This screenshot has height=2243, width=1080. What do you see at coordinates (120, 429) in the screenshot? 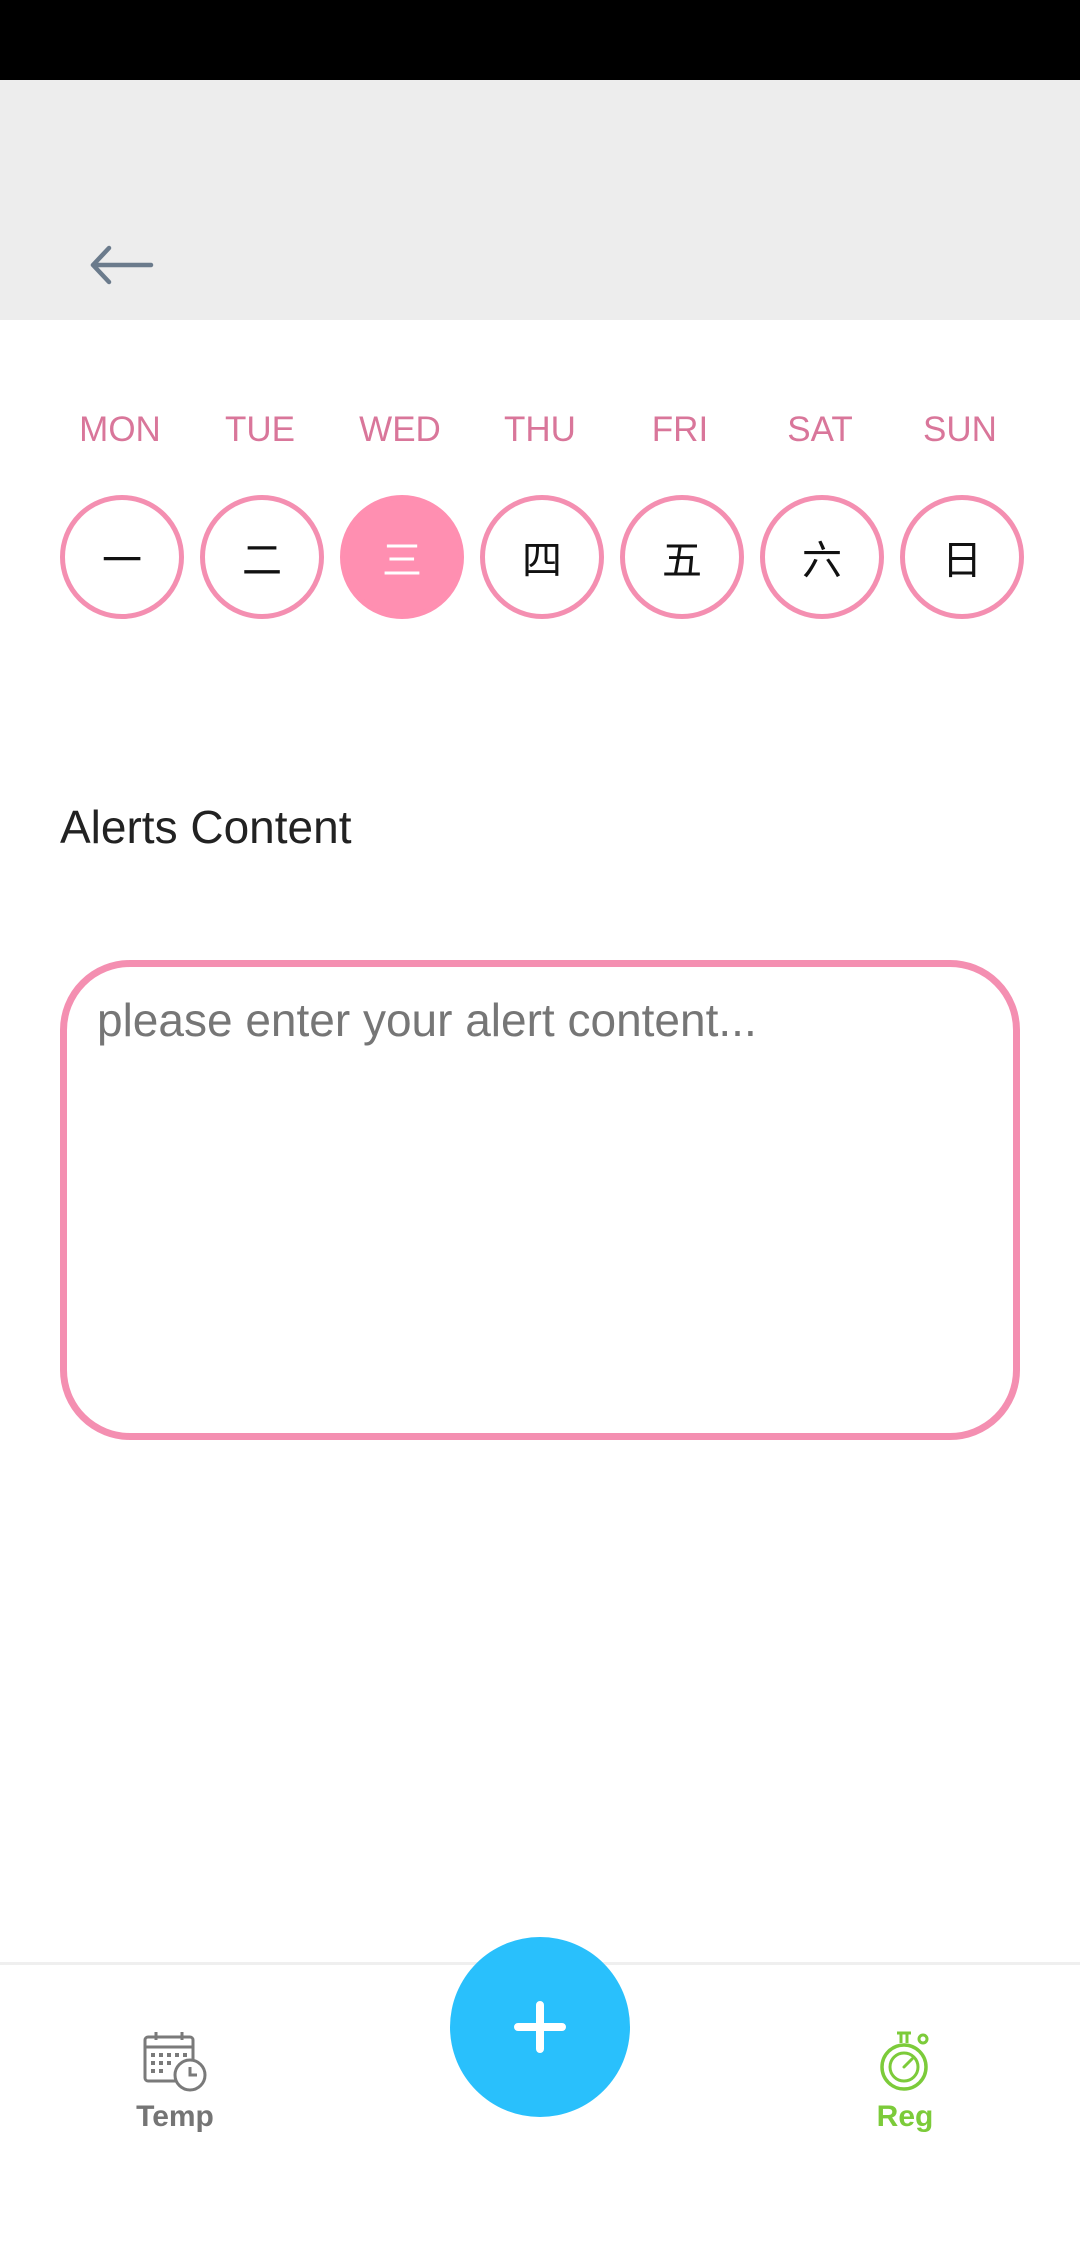
I see `weekday-label-mon: MON` at bounding box center [120, 429].